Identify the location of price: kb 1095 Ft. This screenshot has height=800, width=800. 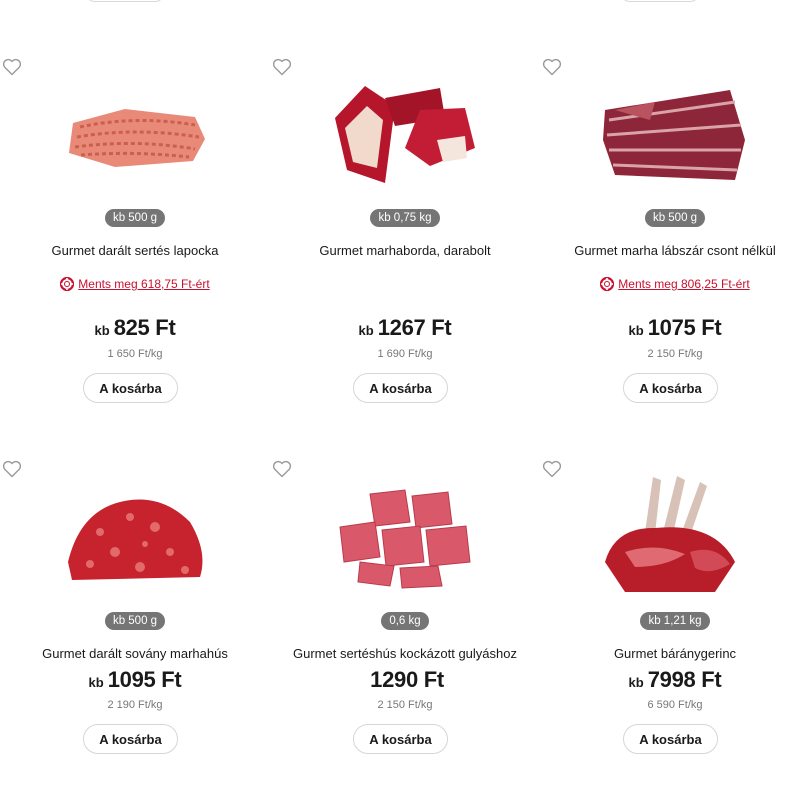
(135, 680).